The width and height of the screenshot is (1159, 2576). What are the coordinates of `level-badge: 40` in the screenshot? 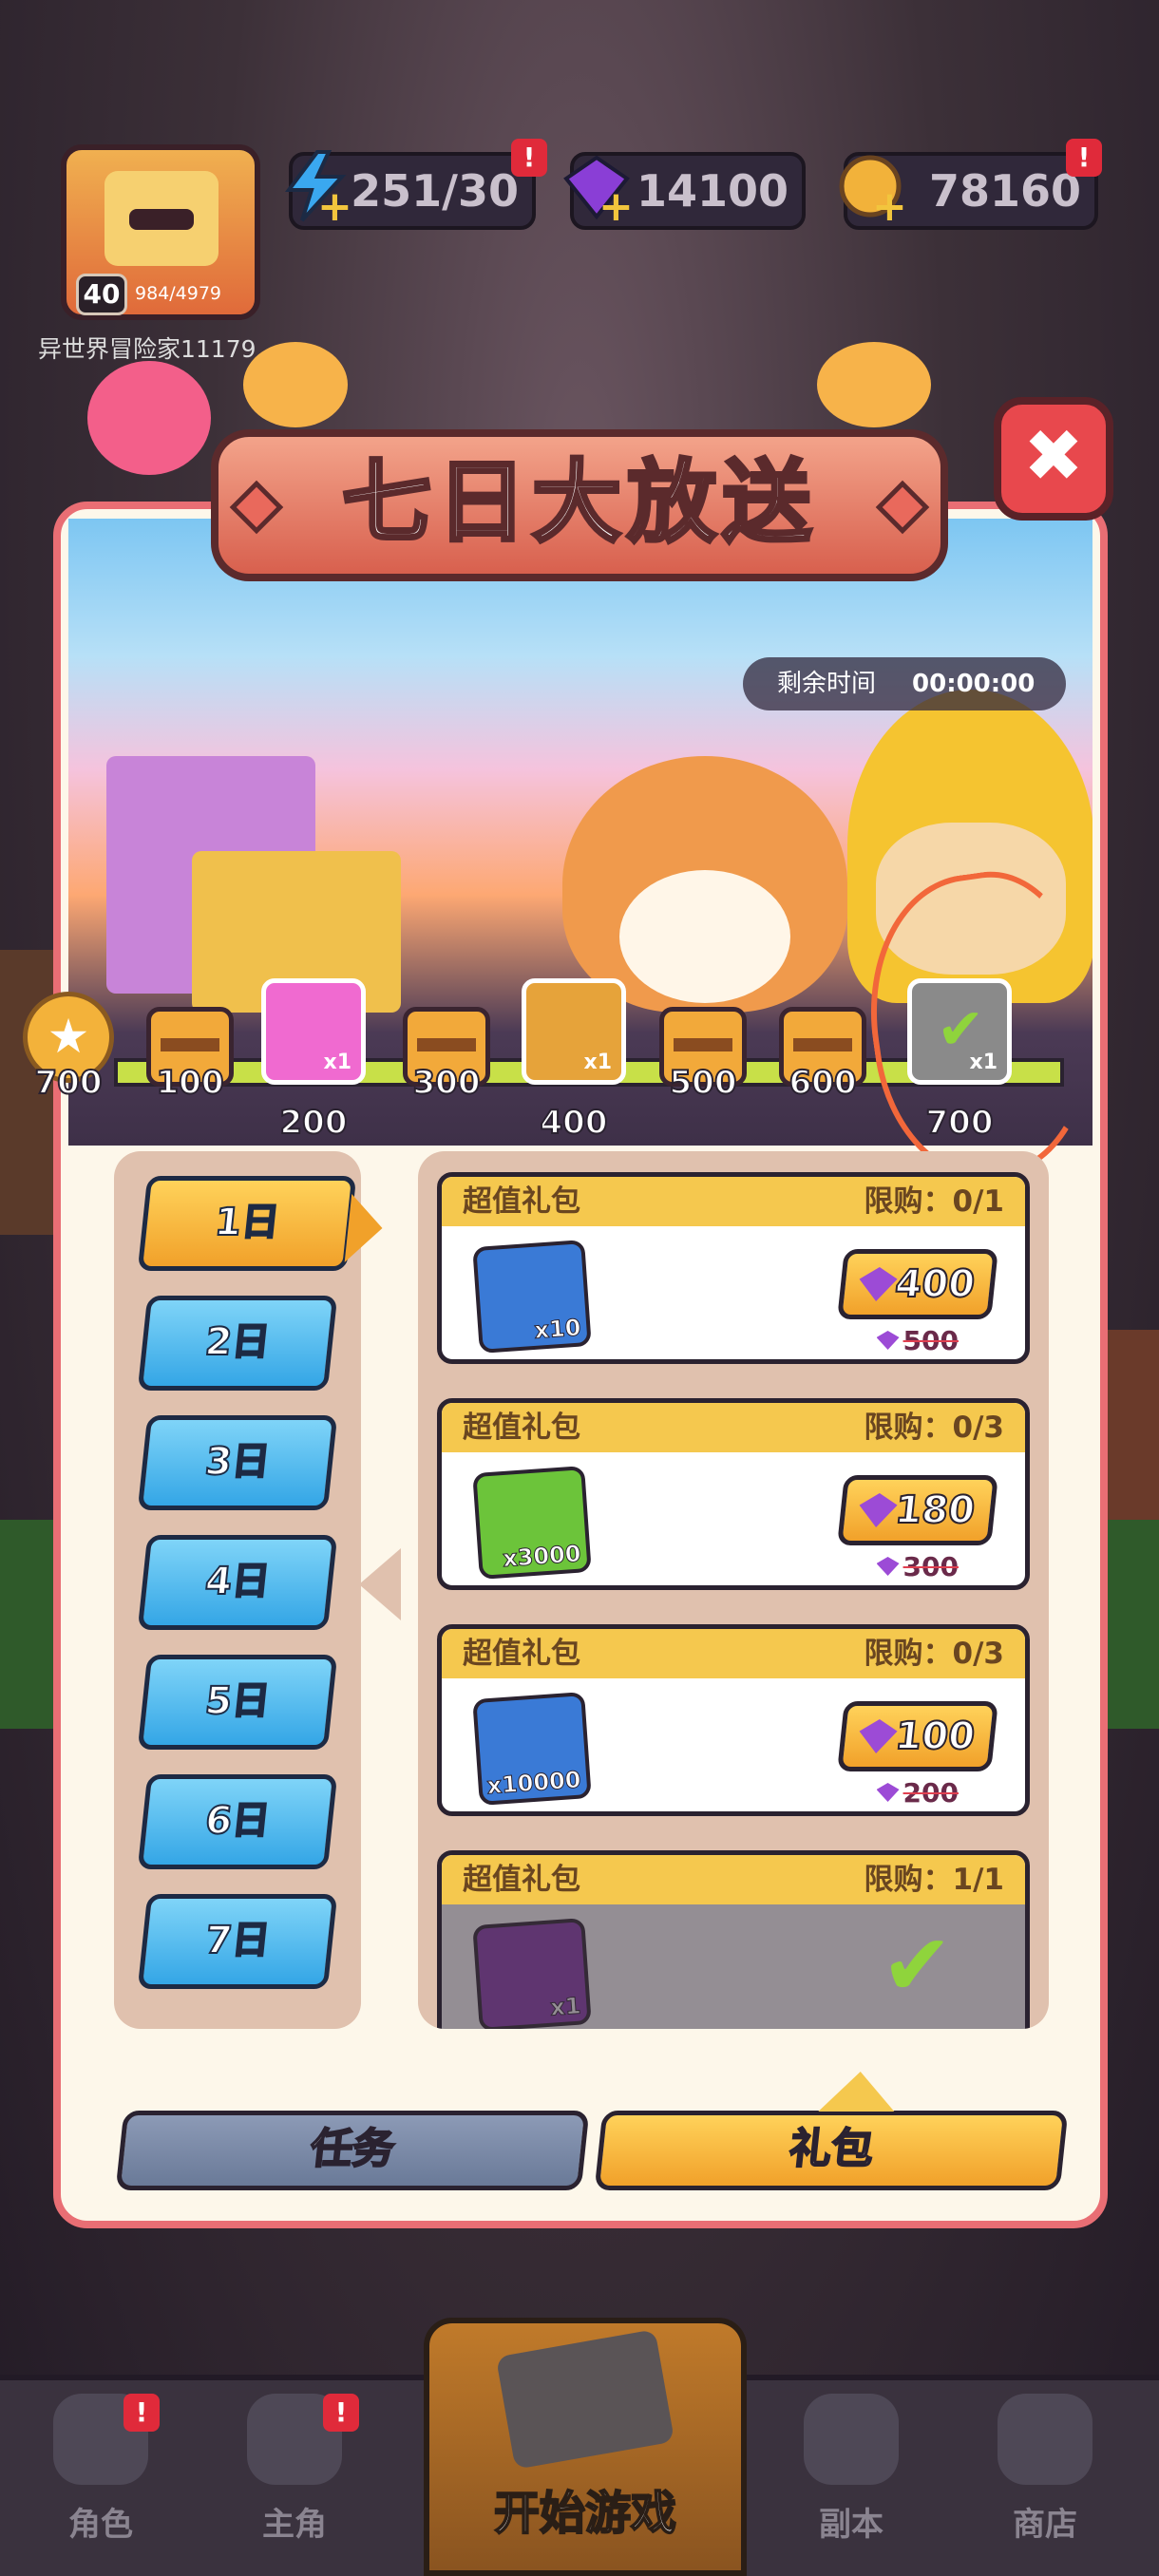 It's located at (101, 294).